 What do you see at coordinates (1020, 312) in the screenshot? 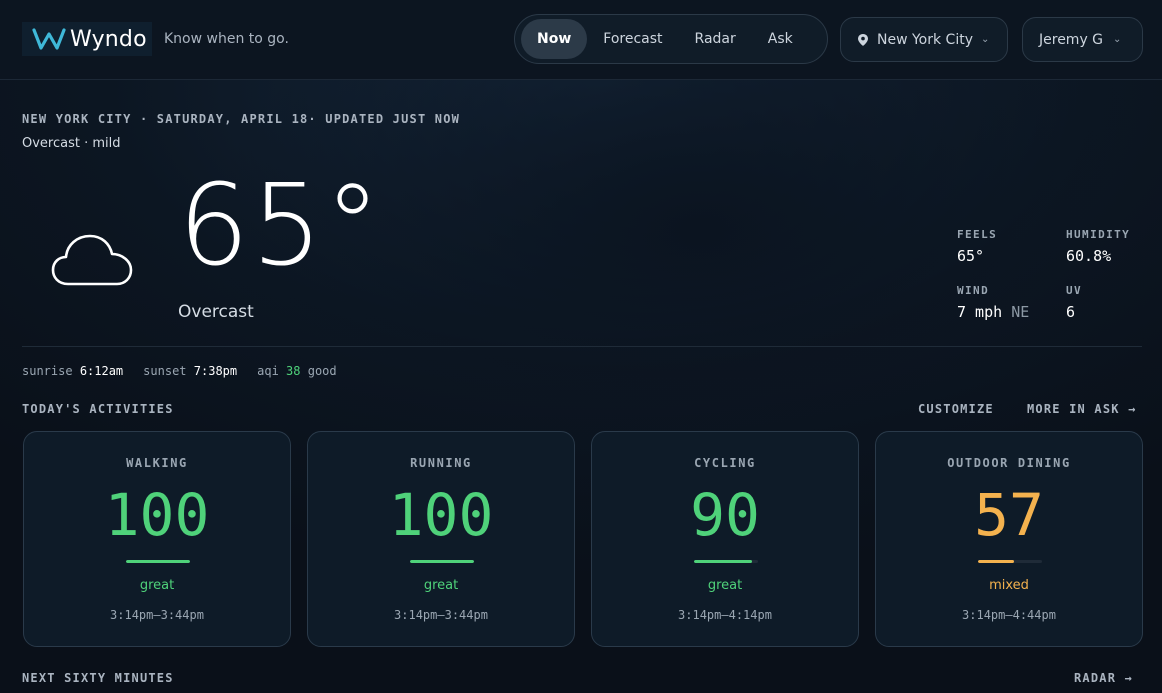
I see `wind-direction: NE` at bounding box center [1020, 312].